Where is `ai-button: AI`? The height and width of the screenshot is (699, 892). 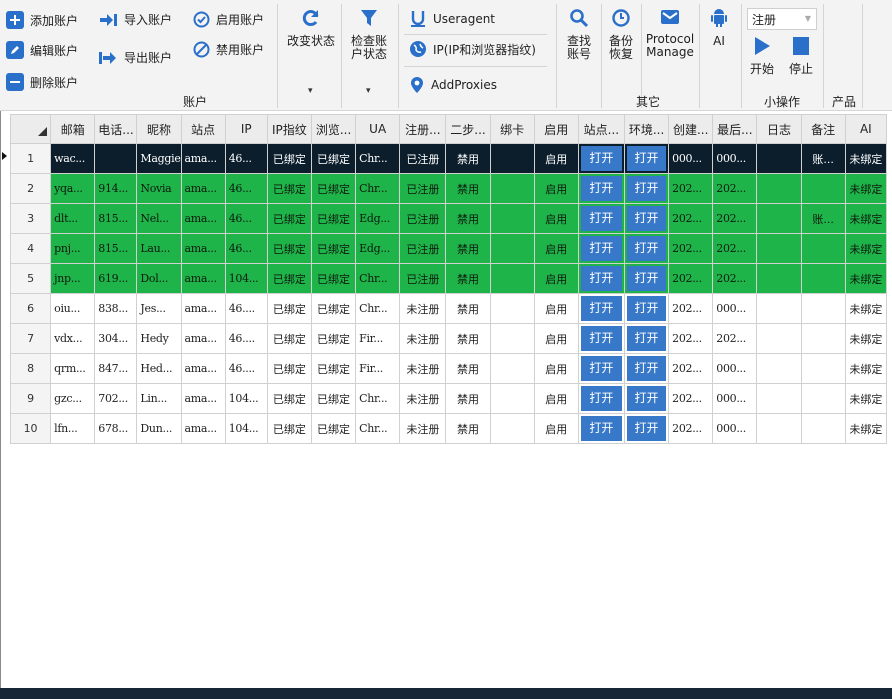
ai-button: AI is located at coordinates (719, 28).